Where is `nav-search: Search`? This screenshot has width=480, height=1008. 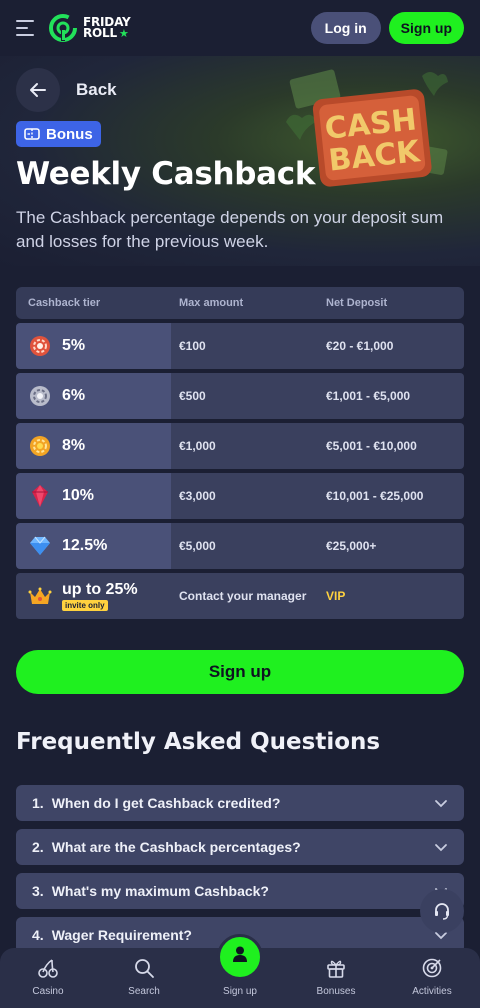 nav-search: Search is located at coordinates (144, 978).